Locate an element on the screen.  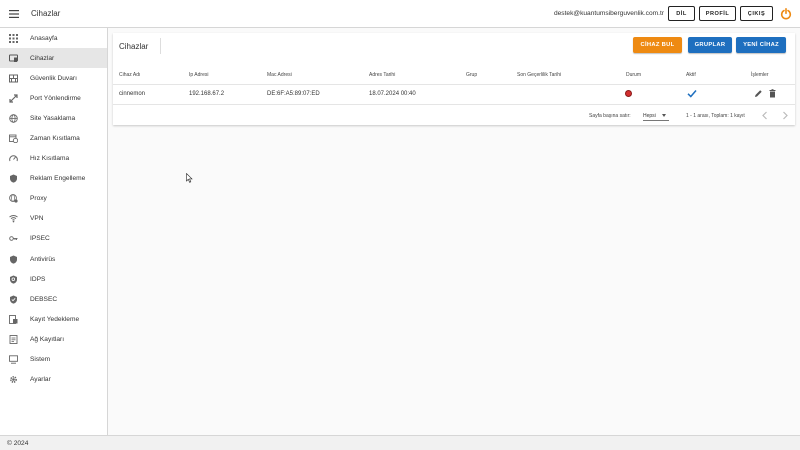
logs-icon is located at coordinates (13, 339).